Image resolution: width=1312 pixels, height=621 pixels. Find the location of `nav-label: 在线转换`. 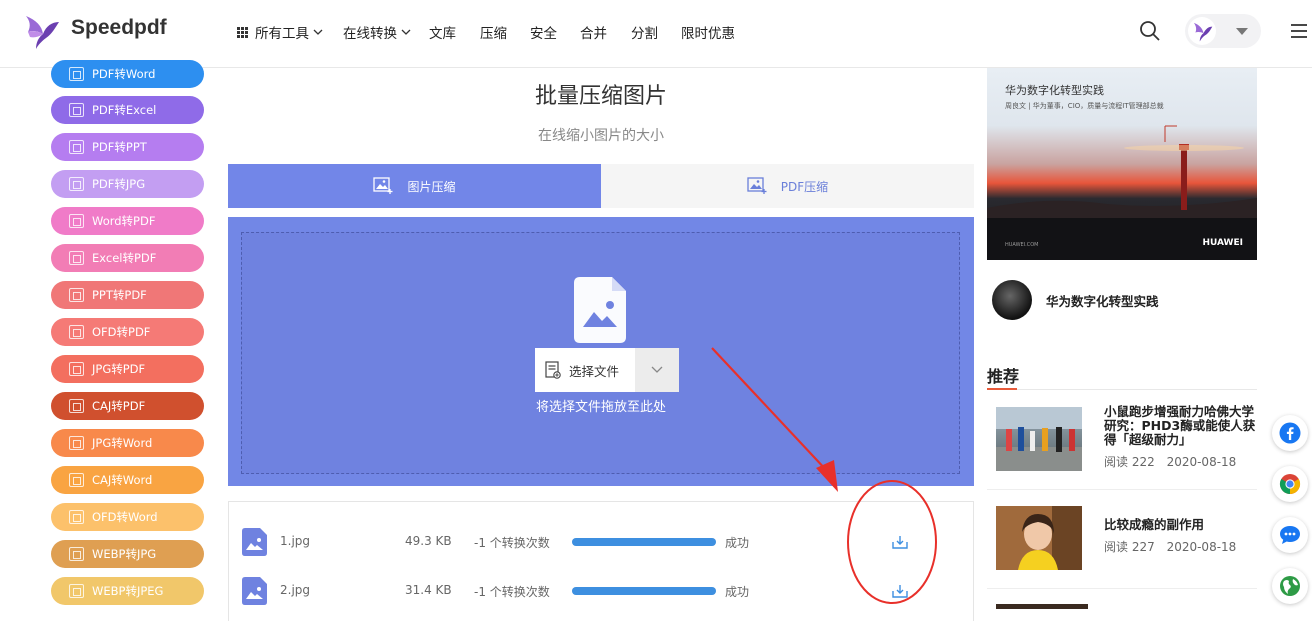

nav-label: 在线转换 is located at coordinates (370, 34).